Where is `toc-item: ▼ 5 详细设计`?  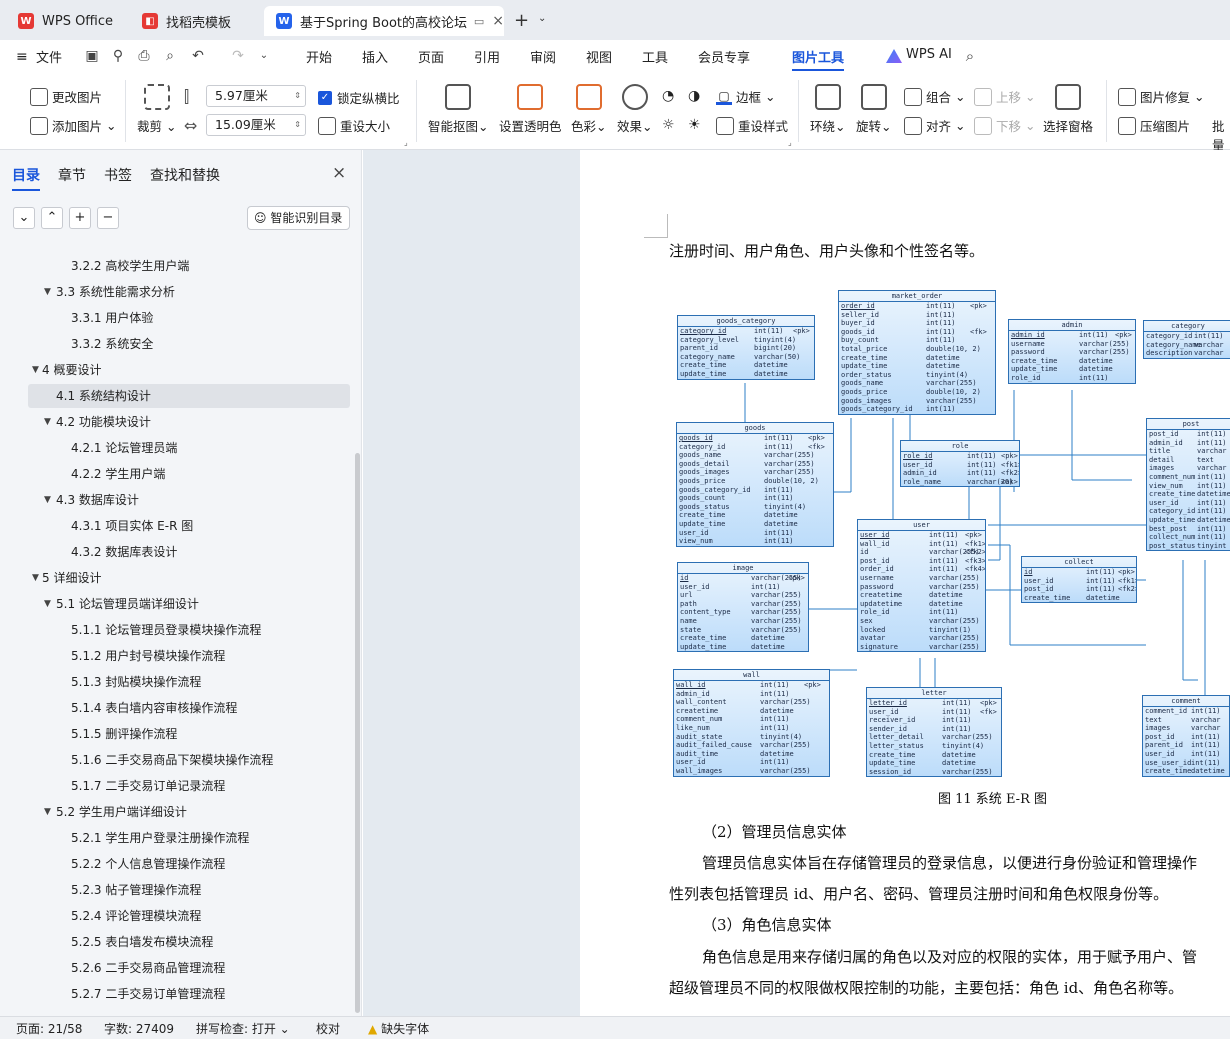
toc-item: ▼ 5 详细设计 is located at coordinates (189, 578).